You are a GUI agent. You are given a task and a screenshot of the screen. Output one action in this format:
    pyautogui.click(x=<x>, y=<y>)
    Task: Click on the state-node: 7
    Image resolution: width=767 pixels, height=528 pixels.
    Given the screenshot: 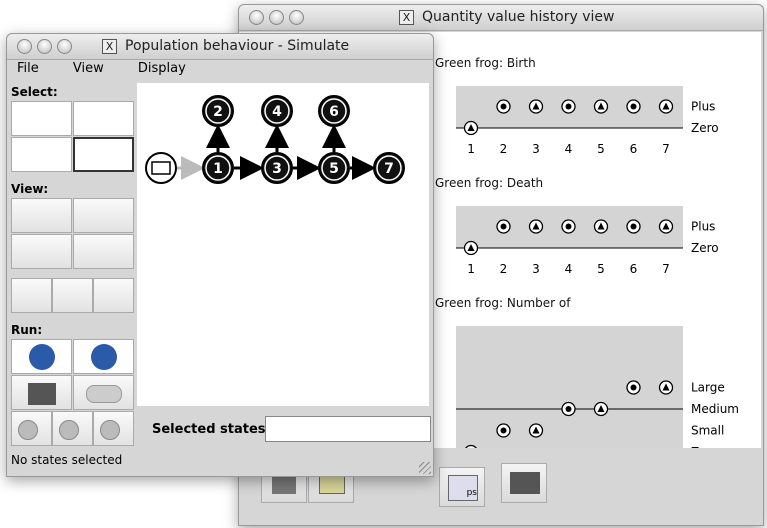 What is the action you would take?
    pyautogui.click(x=389, y=168)
    